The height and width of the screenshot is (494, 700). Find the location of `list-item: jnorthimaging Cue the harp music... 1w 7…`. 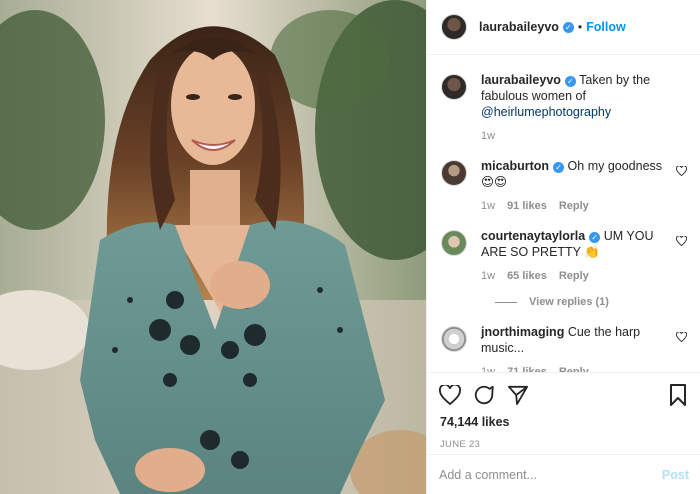

list-item: jnorthimaging Cue the harp music... 1w 7… is located at coordinates (564, 348).